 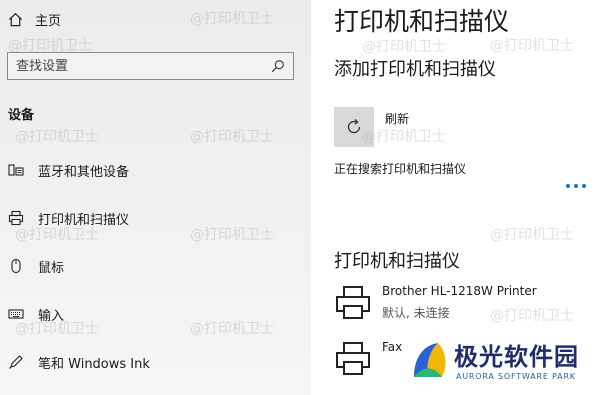 I want to click on more-options-icon, so click(x=578, y=186).